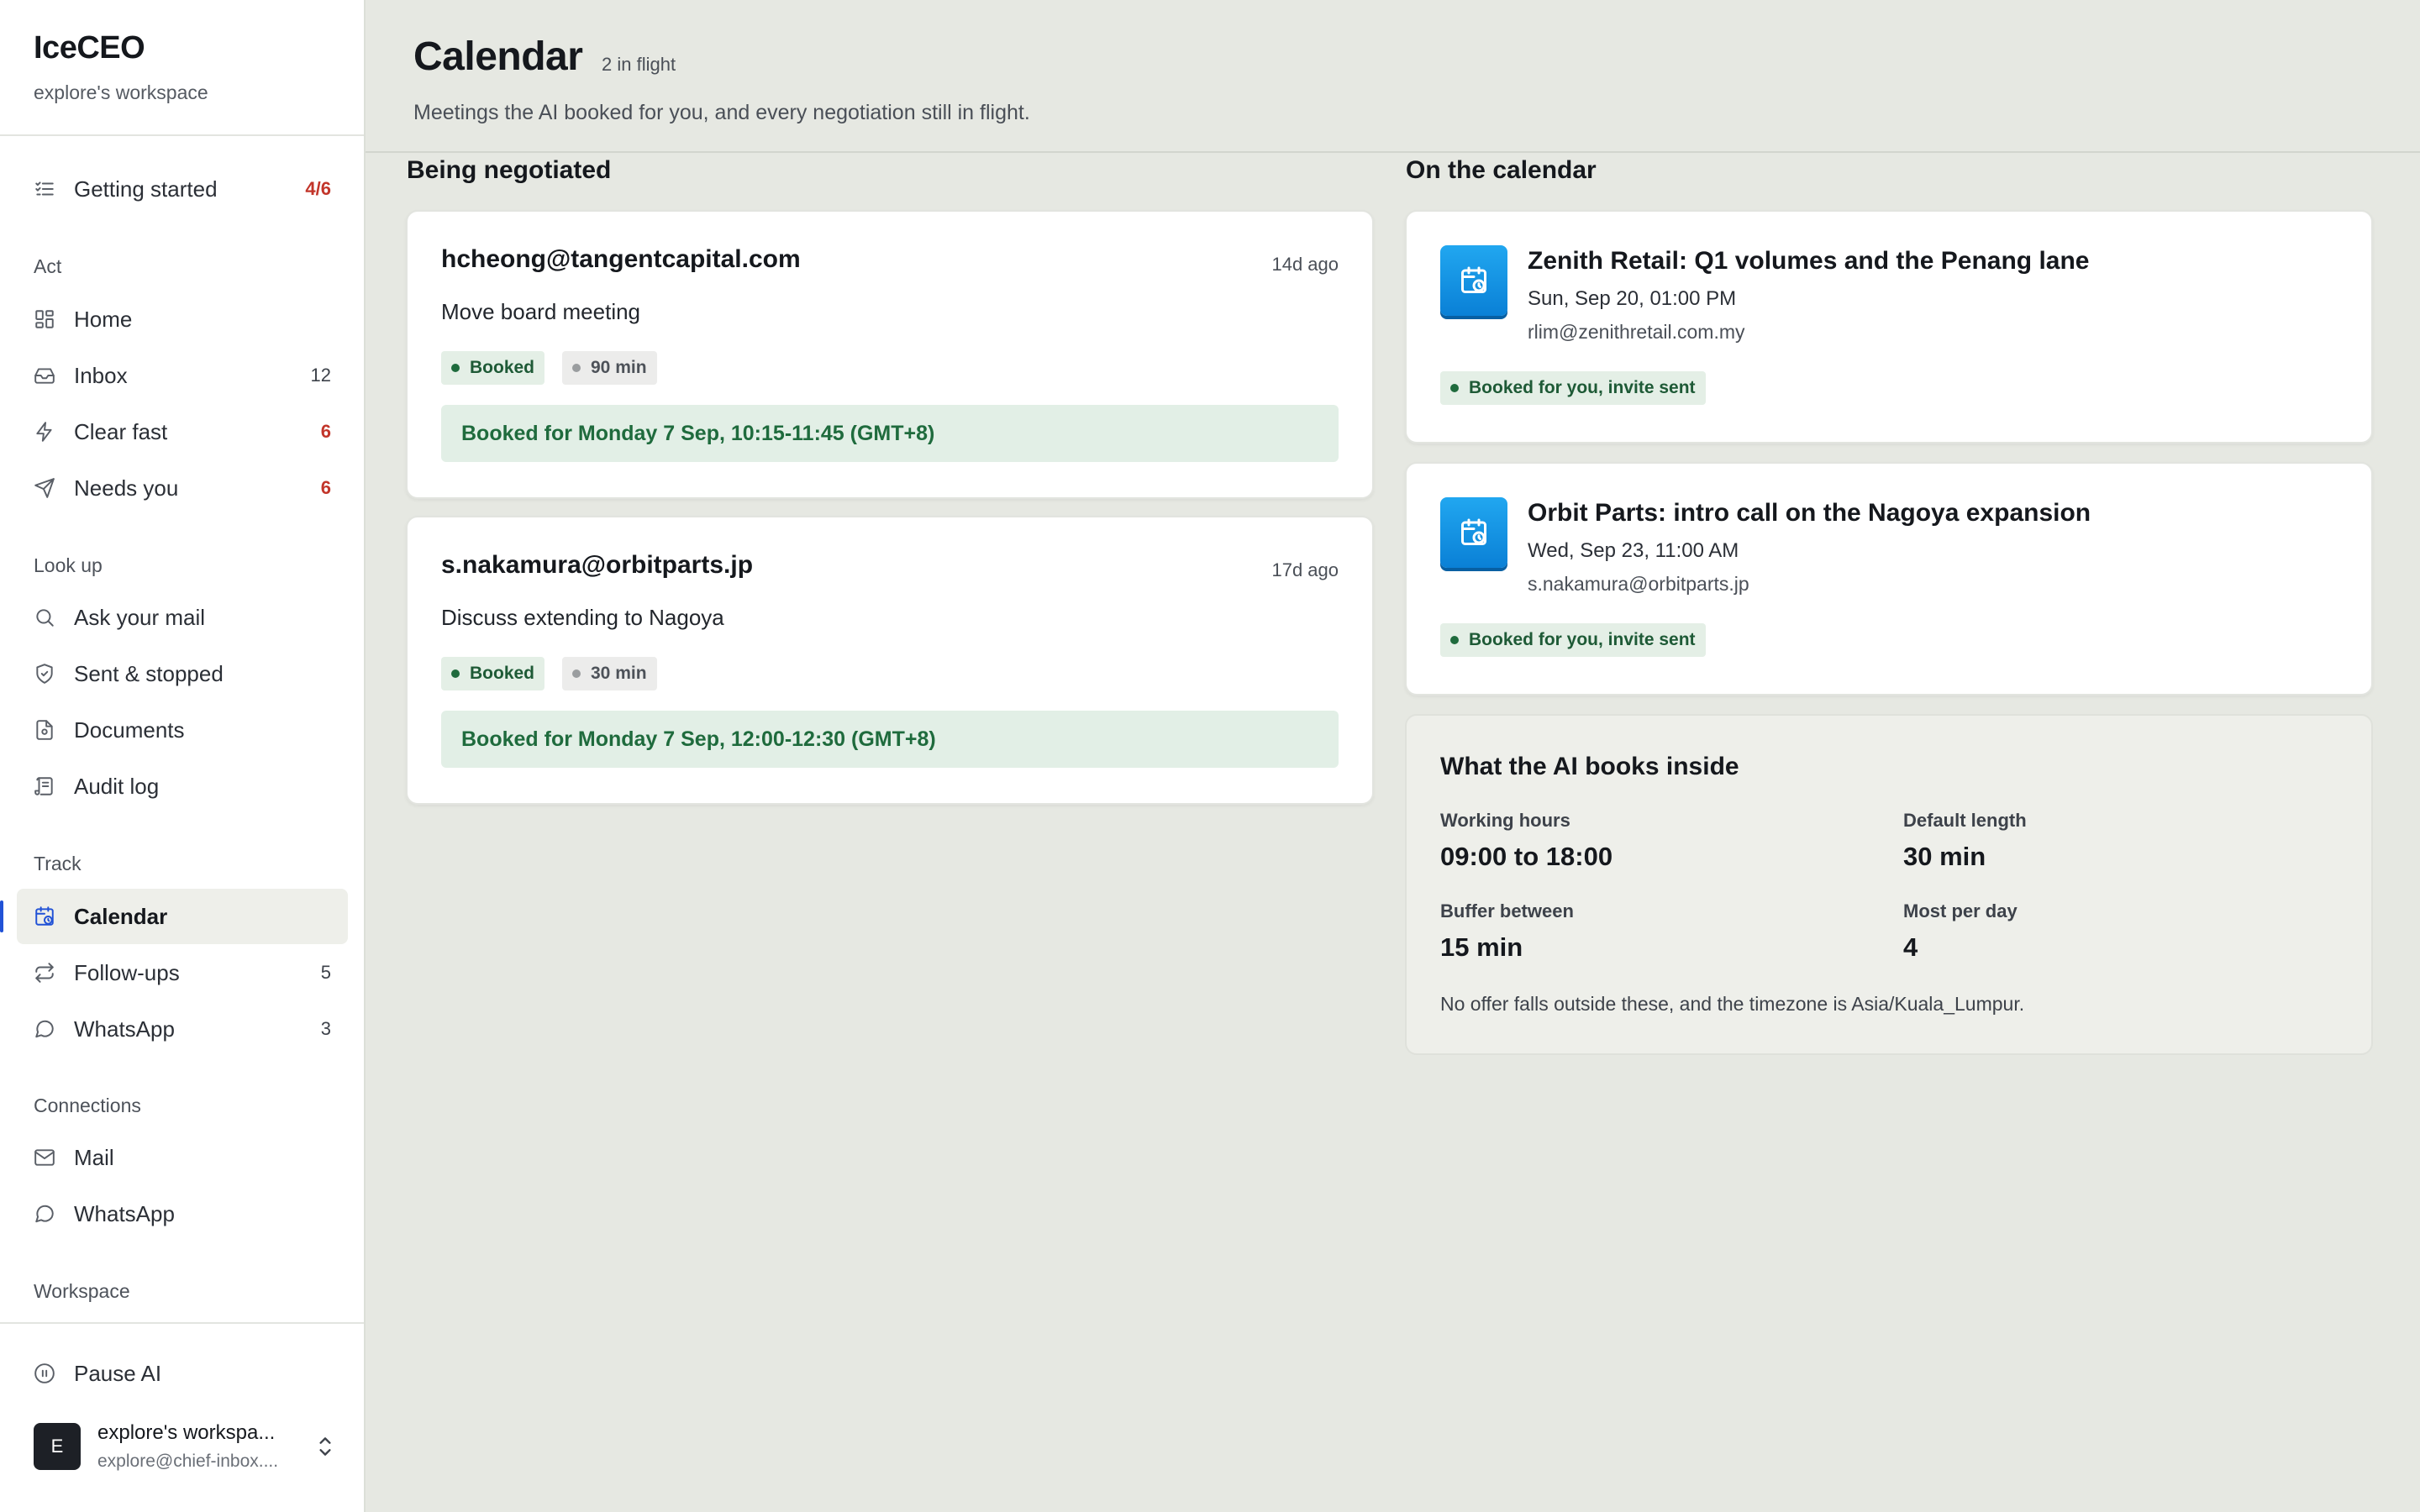 The image size is (2420, 1512). I want to click on item-count: 3, so click(325, 1028).